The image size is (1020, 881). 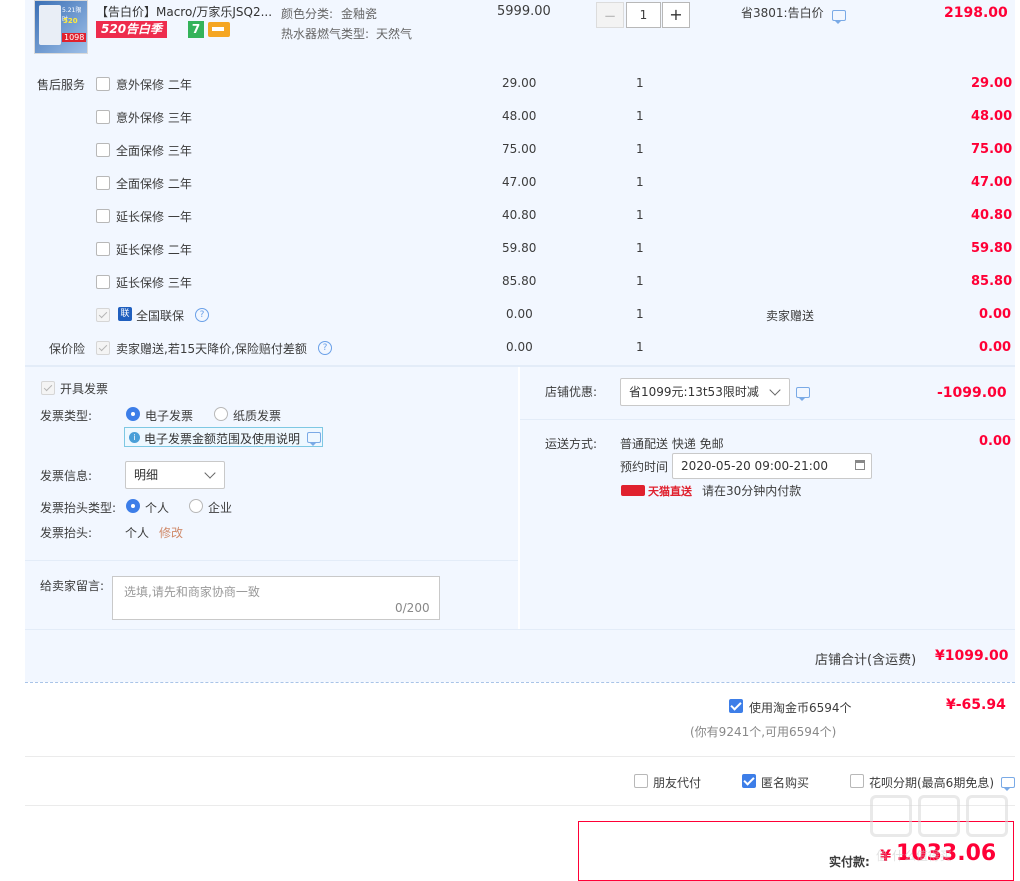 What do you see at coordinates (992, 149) in the screenshot?
I see `service-total: 75.00` at bounding box center [992, 149].